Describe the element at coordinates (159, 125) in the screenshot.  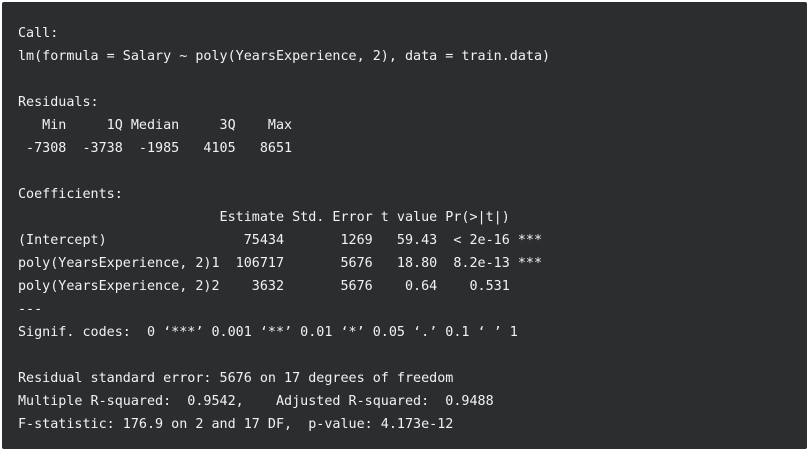
I see `residuals-column-headers: Min 1Q Median 3Q Max` at that location.